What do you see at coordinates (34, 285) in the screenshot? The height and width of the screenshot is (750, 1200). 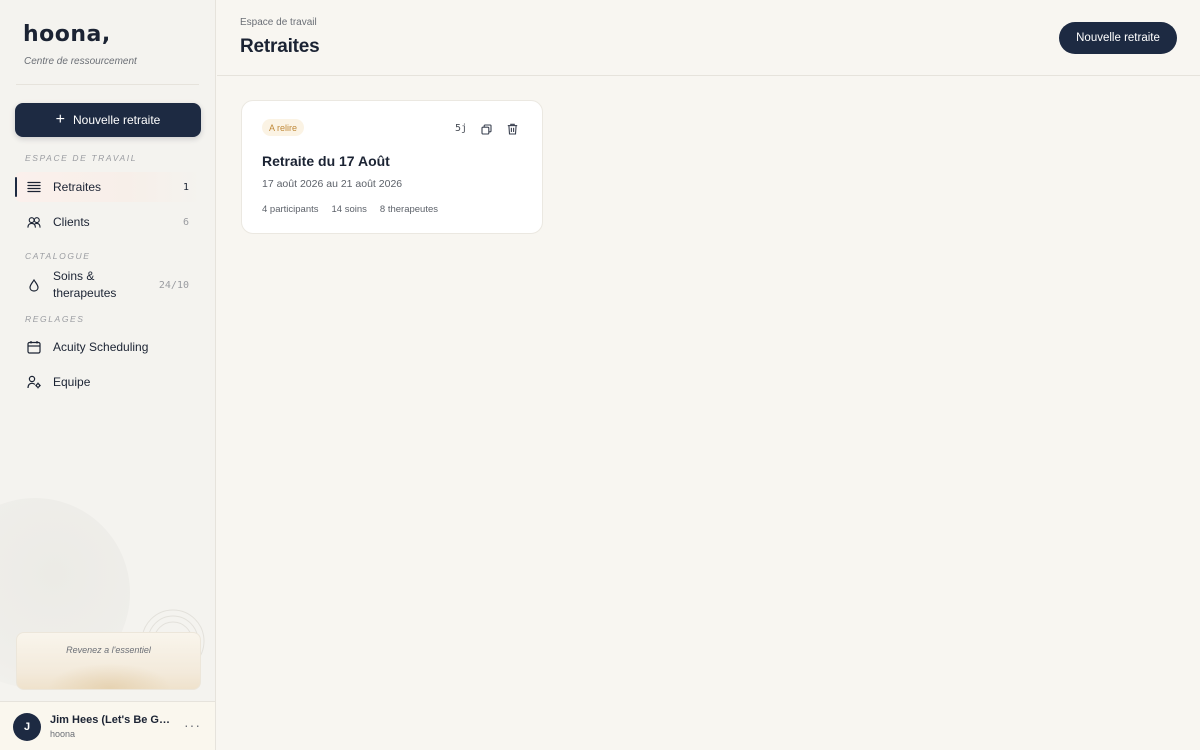 I see `drop-icon` at bounding box center [34, 285].